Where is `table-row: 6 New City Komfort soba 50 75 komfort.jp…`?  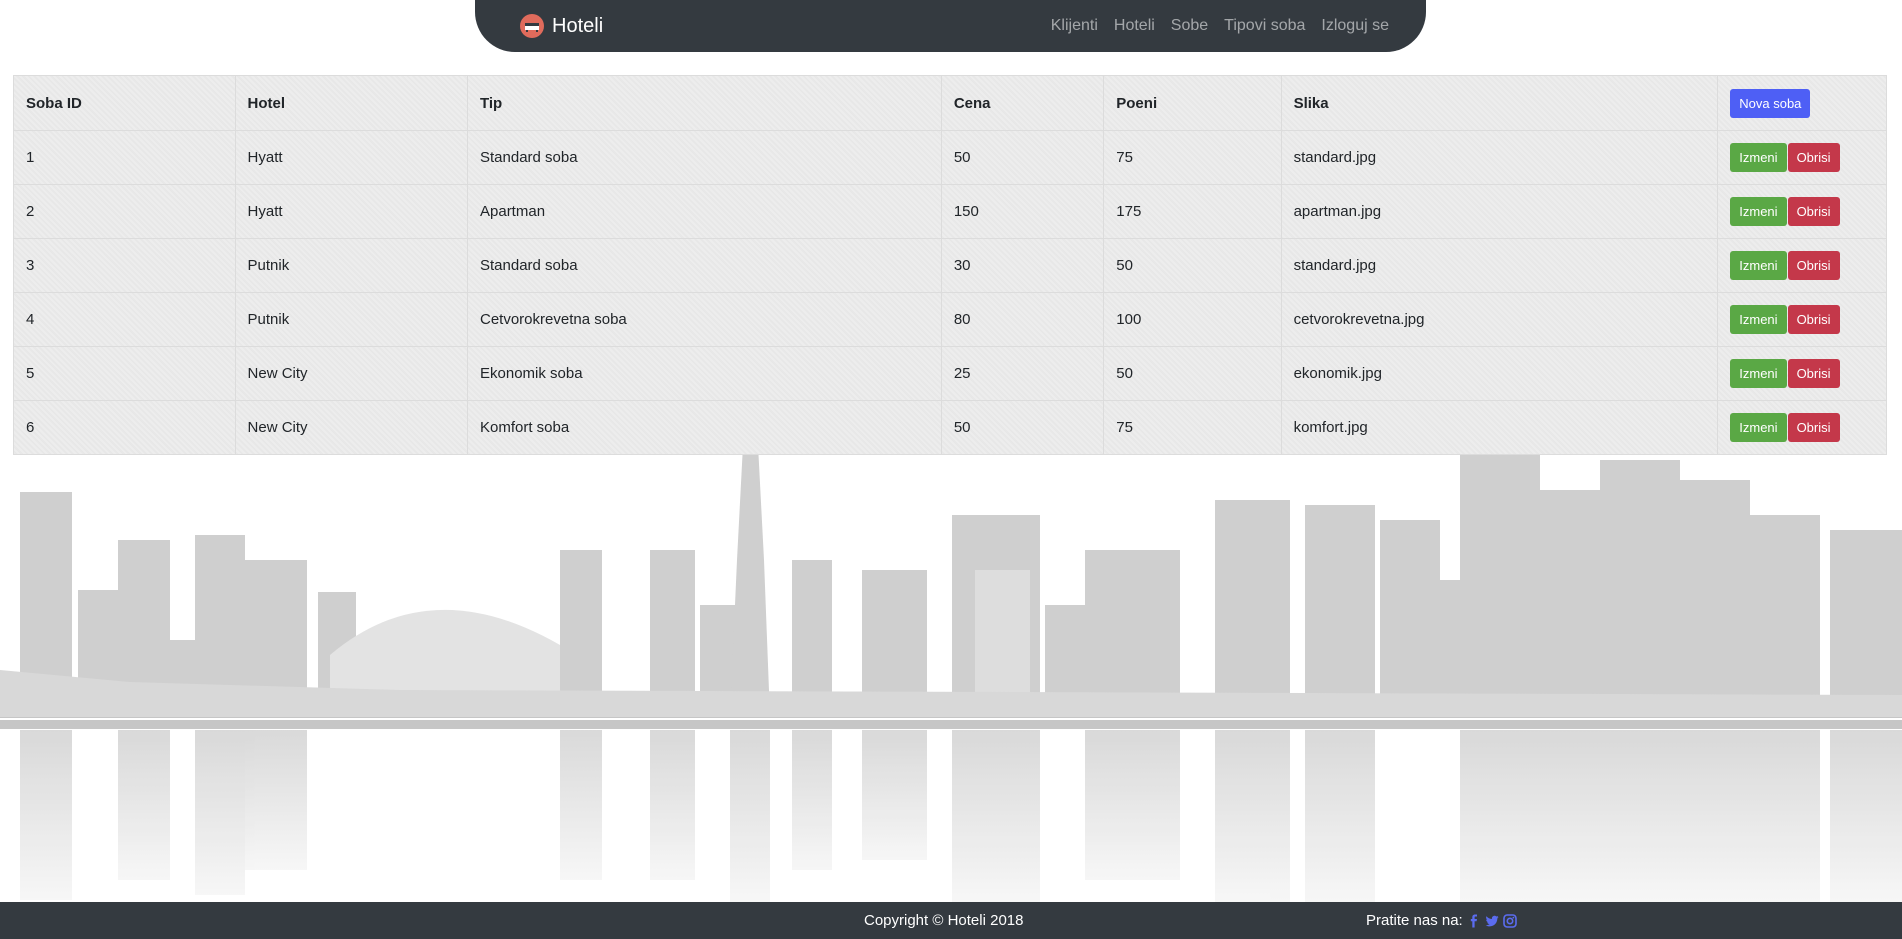
table-row: 6 New City Komfort soba 50 75 komfort.jp… is located at coordinates (950, 427).